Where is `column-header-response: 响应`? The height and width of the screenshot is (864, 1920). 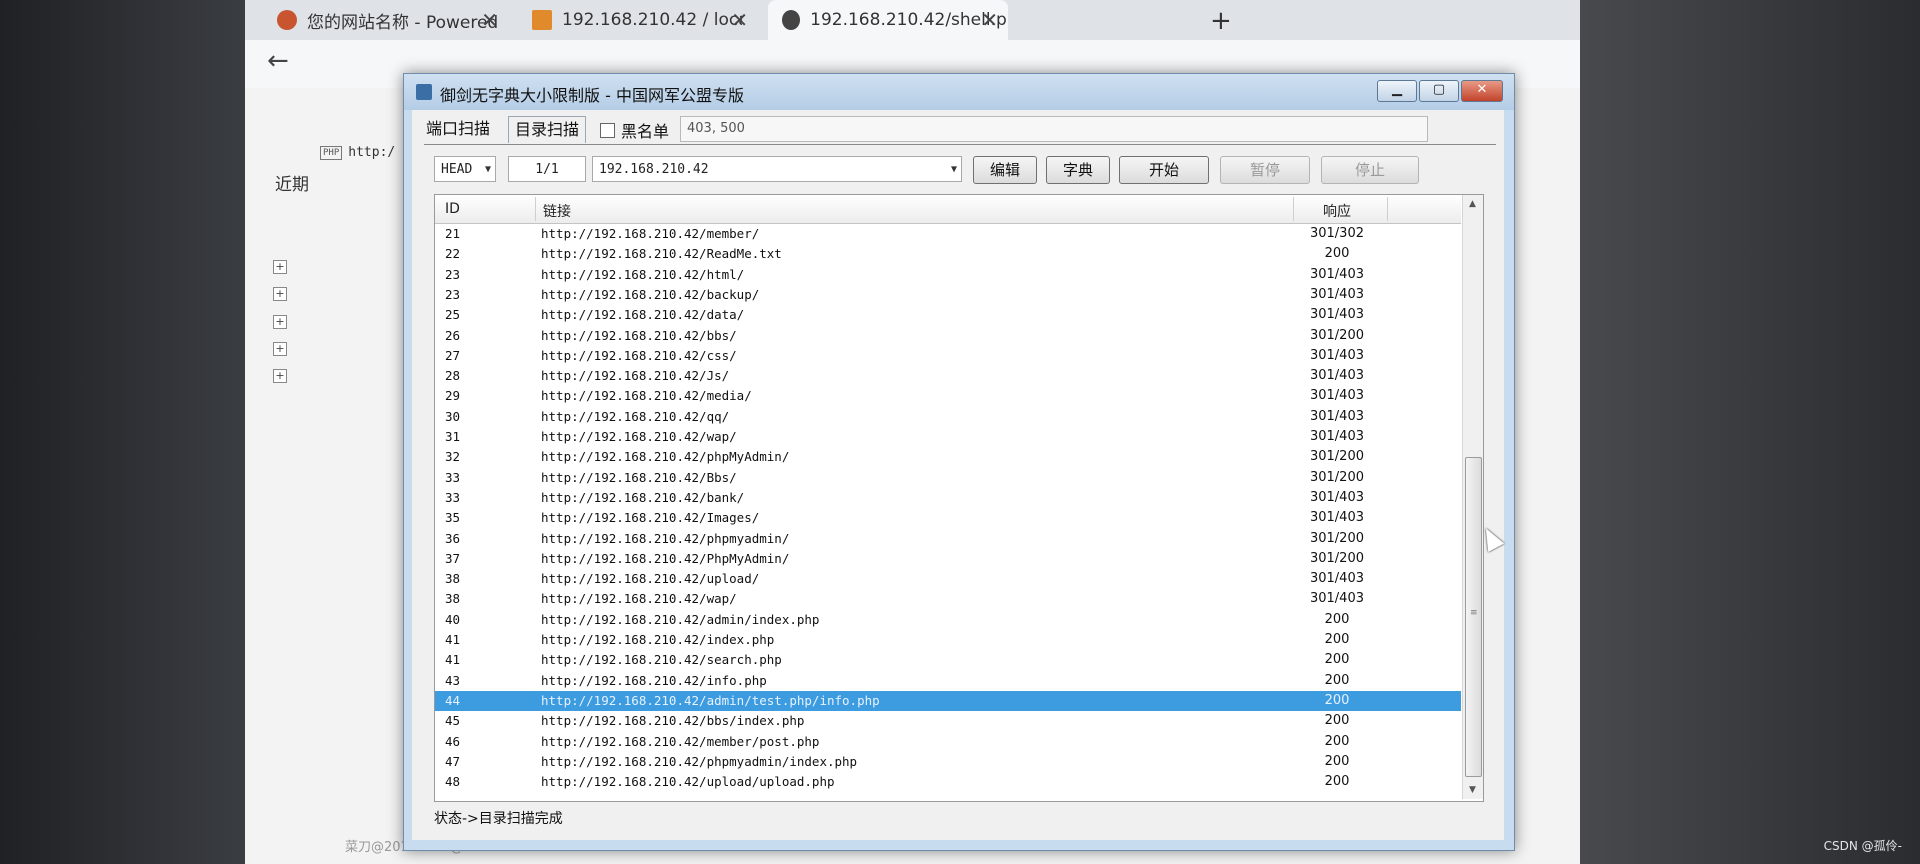
column-header-response: 响应 is located at coordinates (1337, 211).